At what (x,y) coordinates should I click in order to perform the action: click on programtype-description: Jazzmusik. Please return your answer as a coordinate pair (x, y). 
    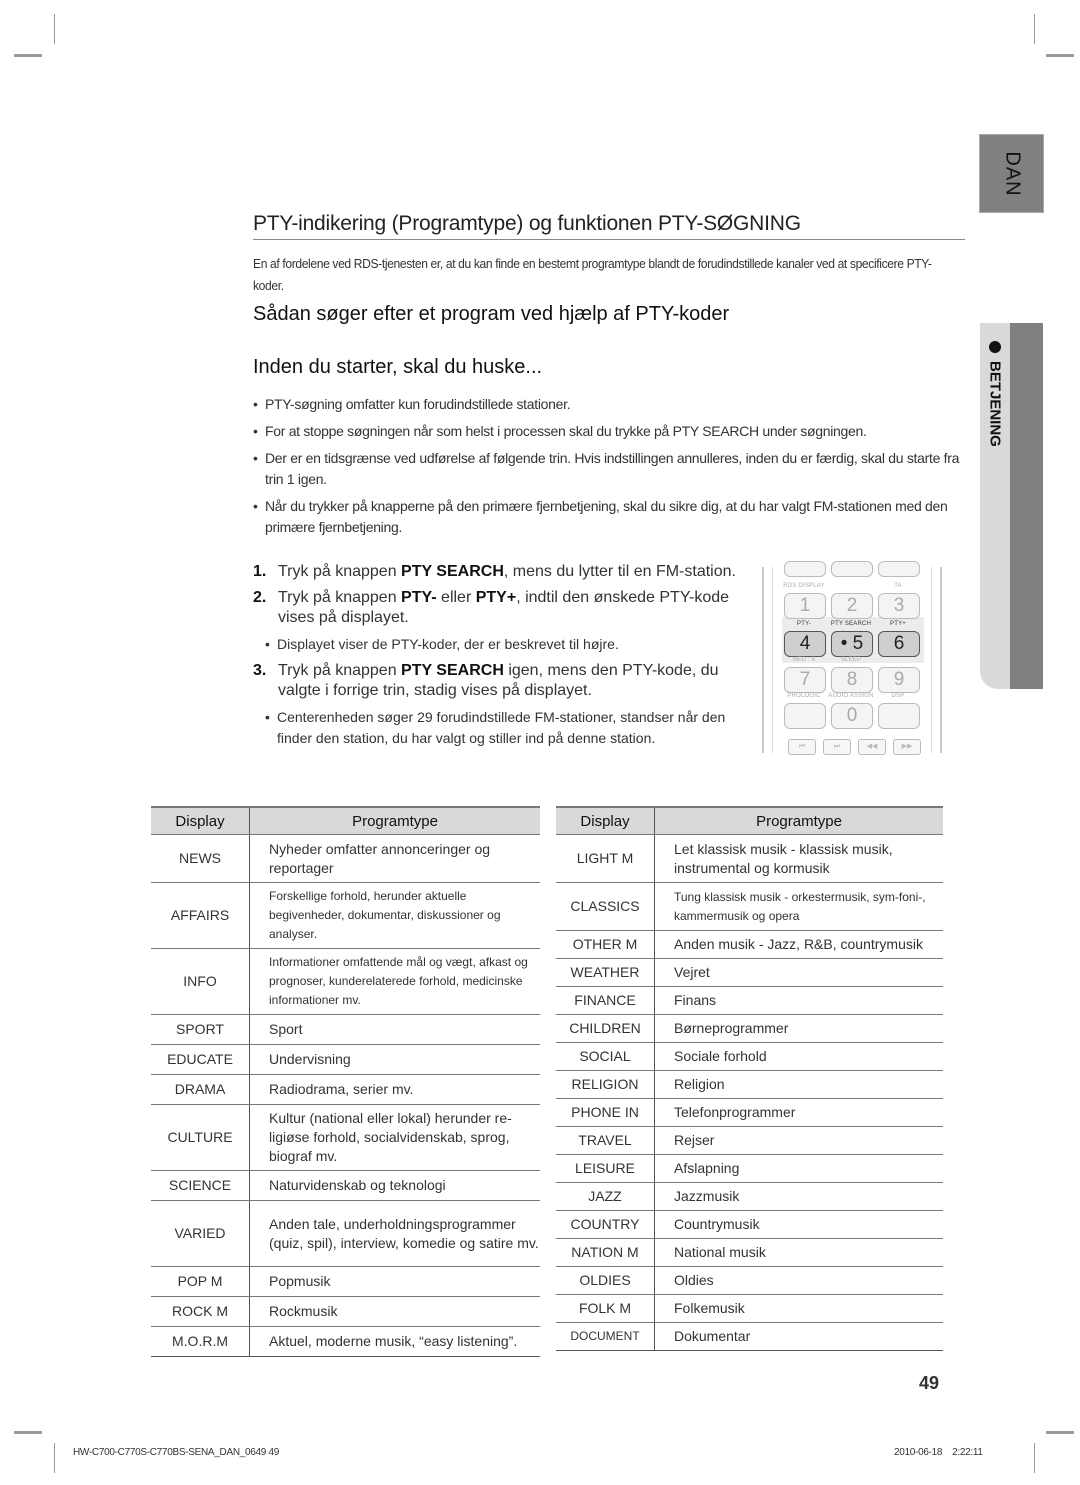
    Looking at the image, I should click on (798, 1196).